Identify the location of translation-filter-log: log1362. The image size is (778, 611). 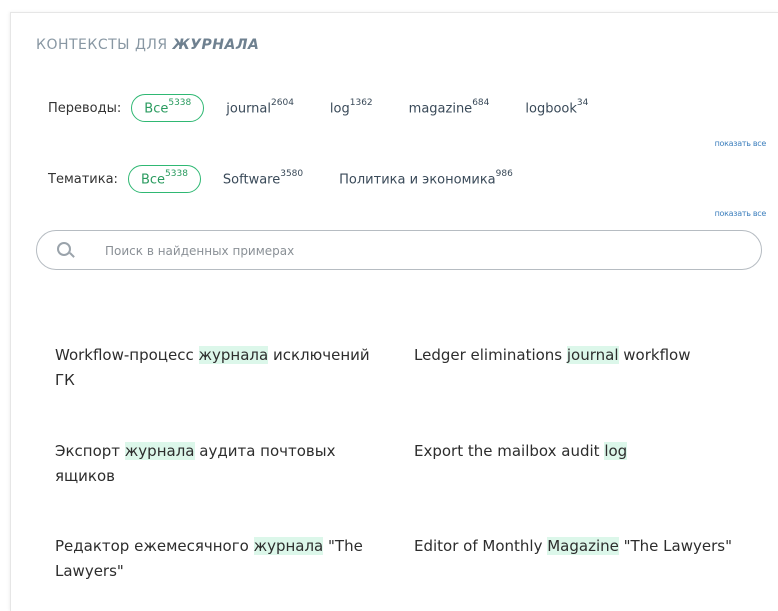
(351, 107).